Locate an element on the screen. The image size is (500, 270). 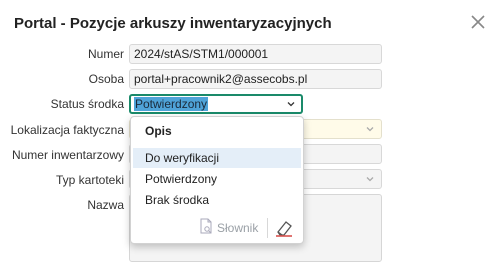
dictionary-button: Słownik is located at coordinates (228, 227).